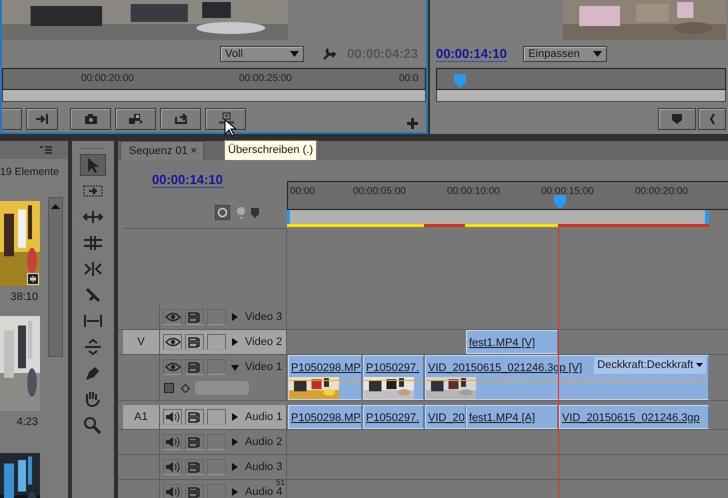  Describe the element at coordinates (23, 297) in the screenshot. I see `duration: 38:10` at that location.